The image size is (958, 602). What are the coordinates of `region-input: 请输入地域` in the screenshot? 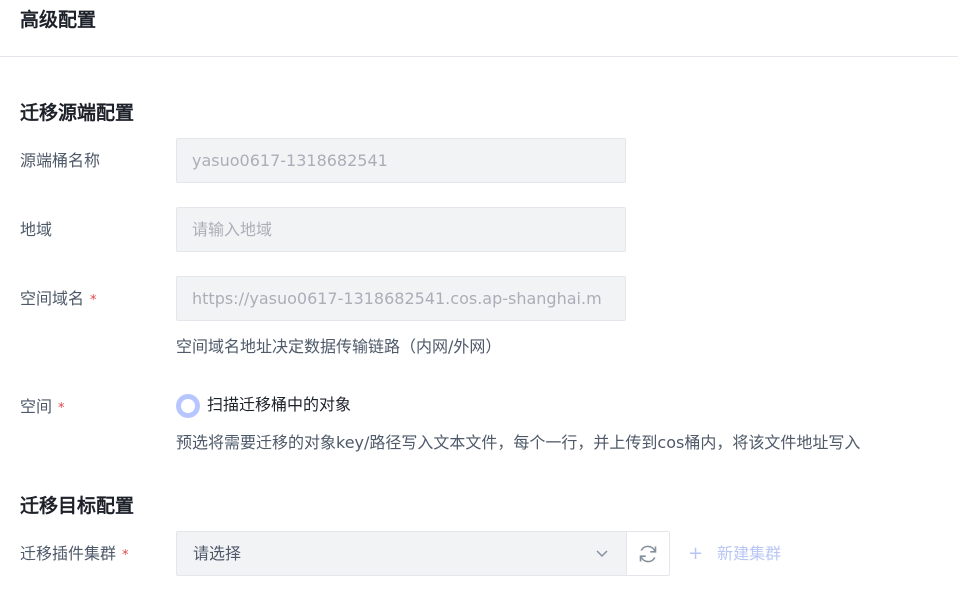 It's located at (401, 229).